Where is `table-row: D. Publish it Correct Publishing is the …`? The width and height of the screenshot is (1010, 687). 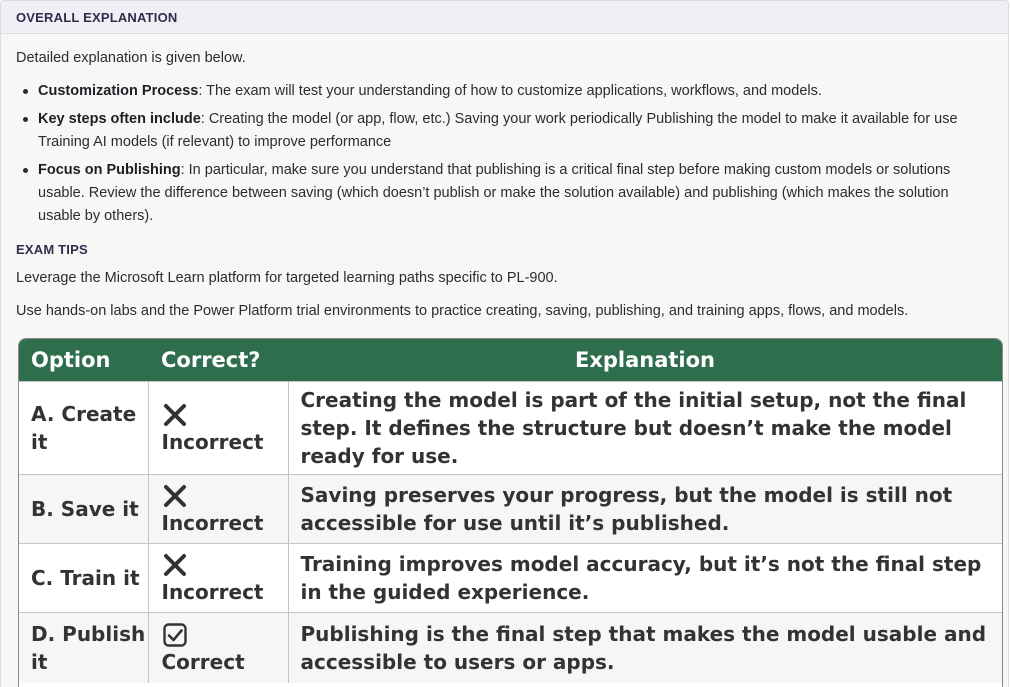 table-row: D. Publish it Correct Publishing is the … is located at coordinates (510, 647).